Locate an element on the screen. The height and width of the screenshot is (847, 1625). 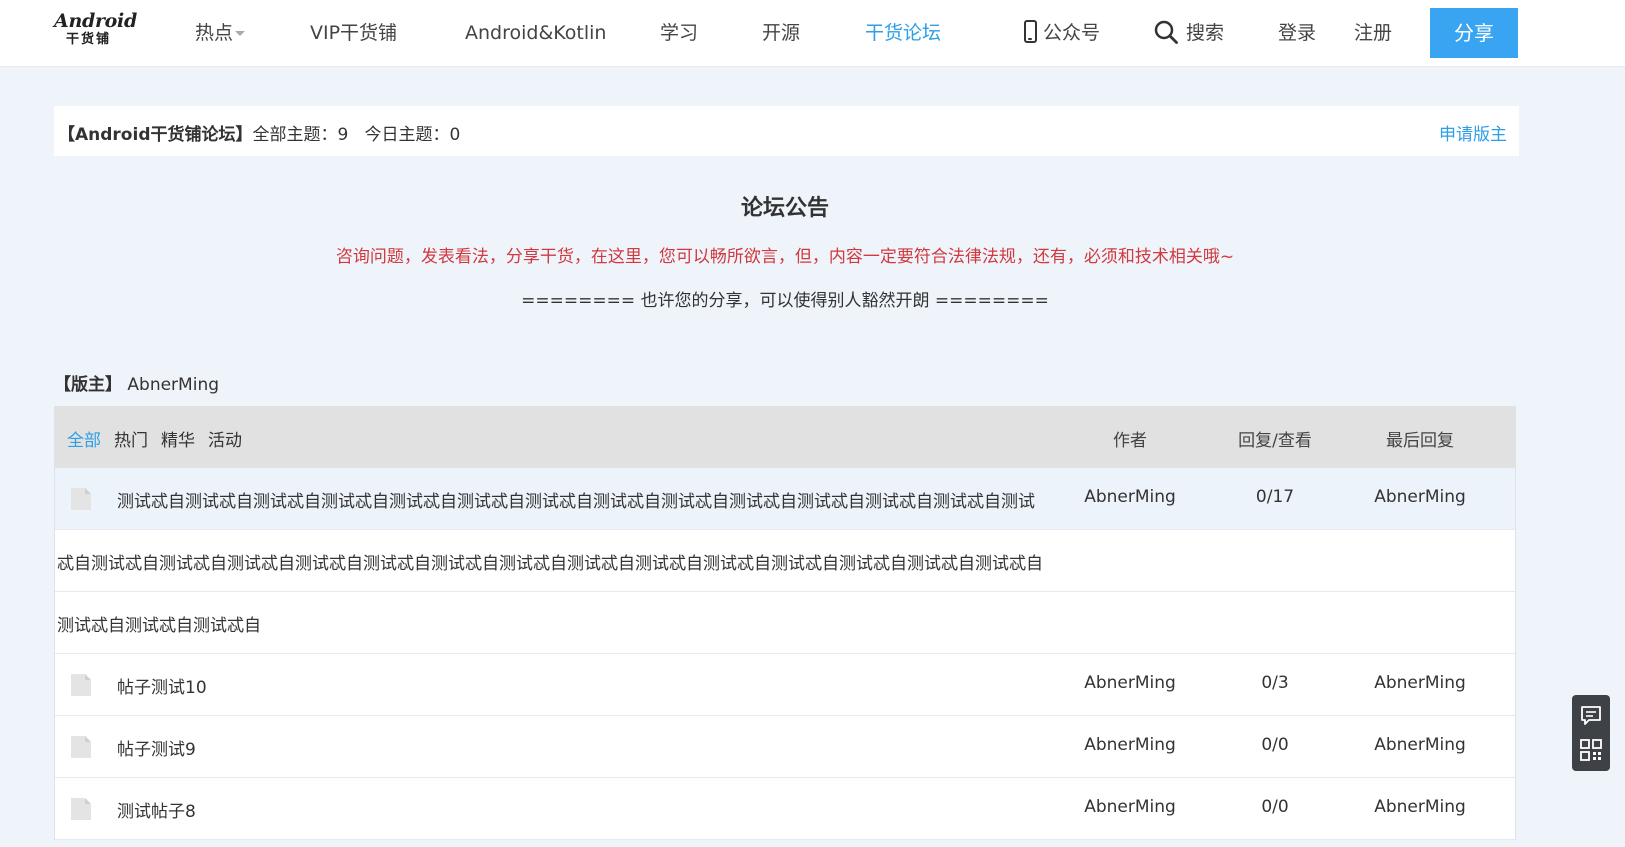
nav-hot-label: 热点 is located at coordinates (214, 33).